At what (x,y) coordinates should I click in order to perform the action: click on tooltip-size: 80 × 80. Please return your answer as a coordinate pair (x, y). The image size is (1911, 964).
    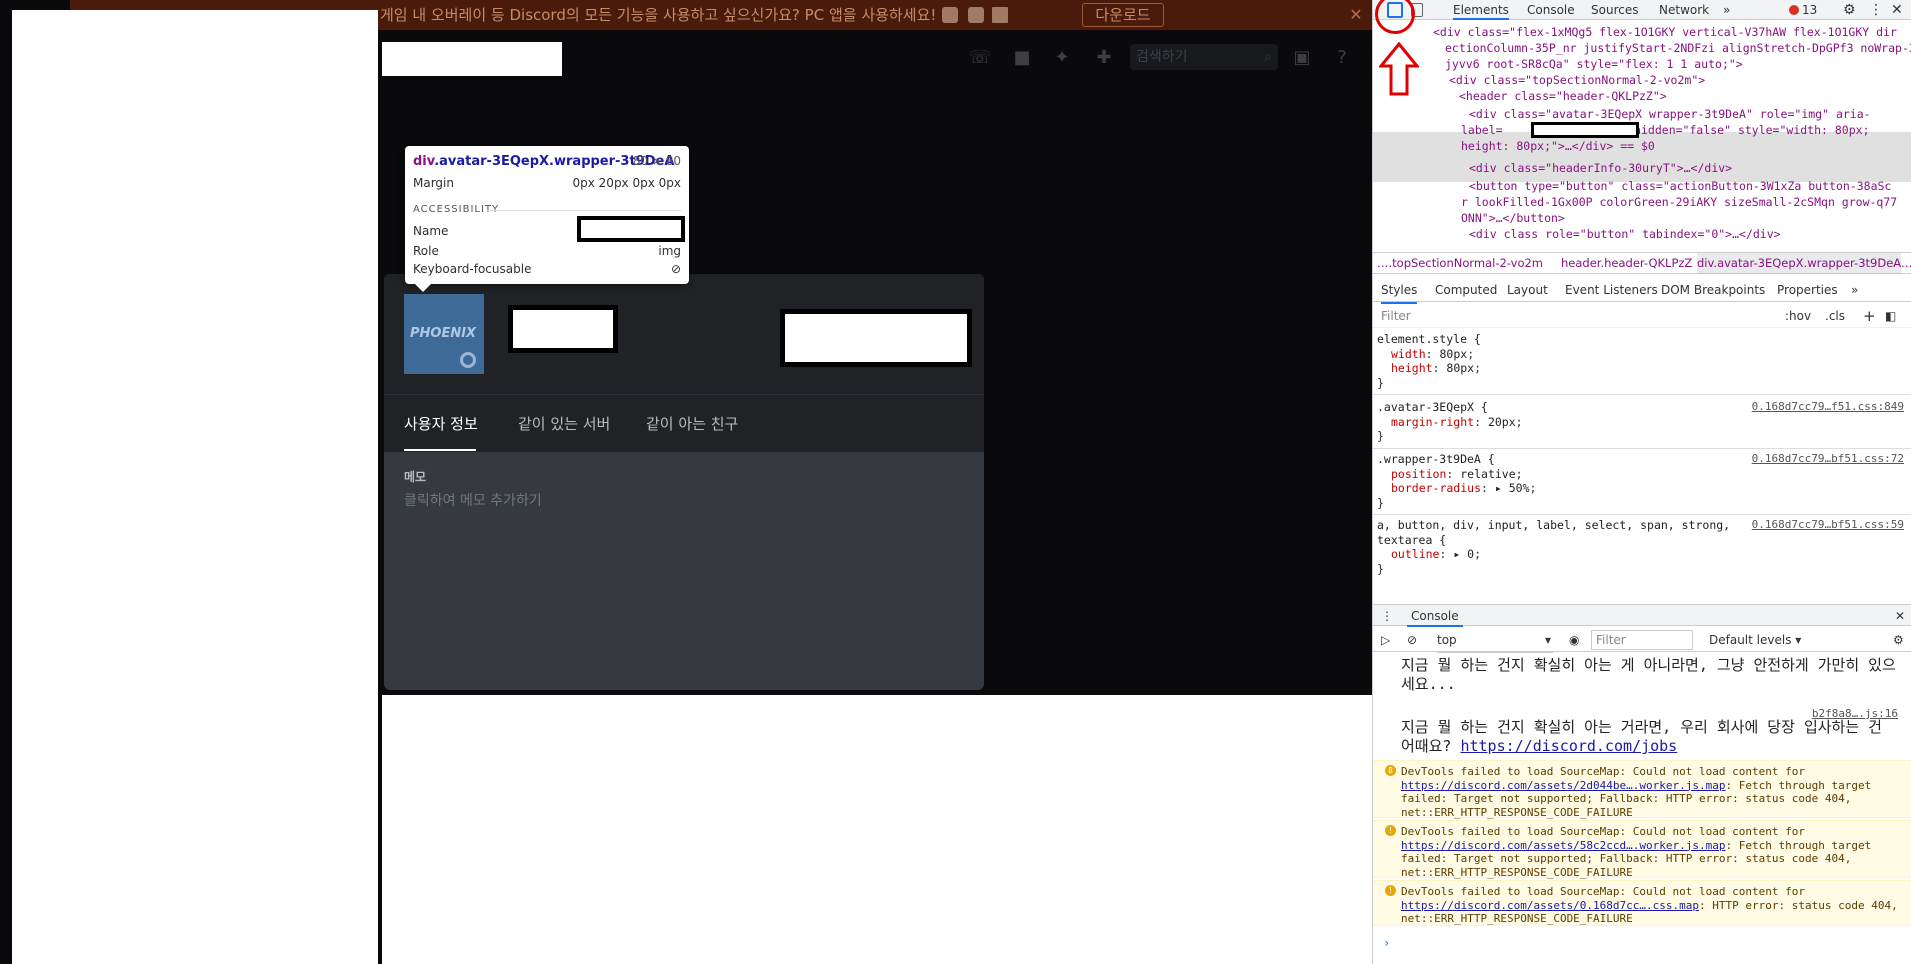
    Looking at the image, I should click on (656, 161).